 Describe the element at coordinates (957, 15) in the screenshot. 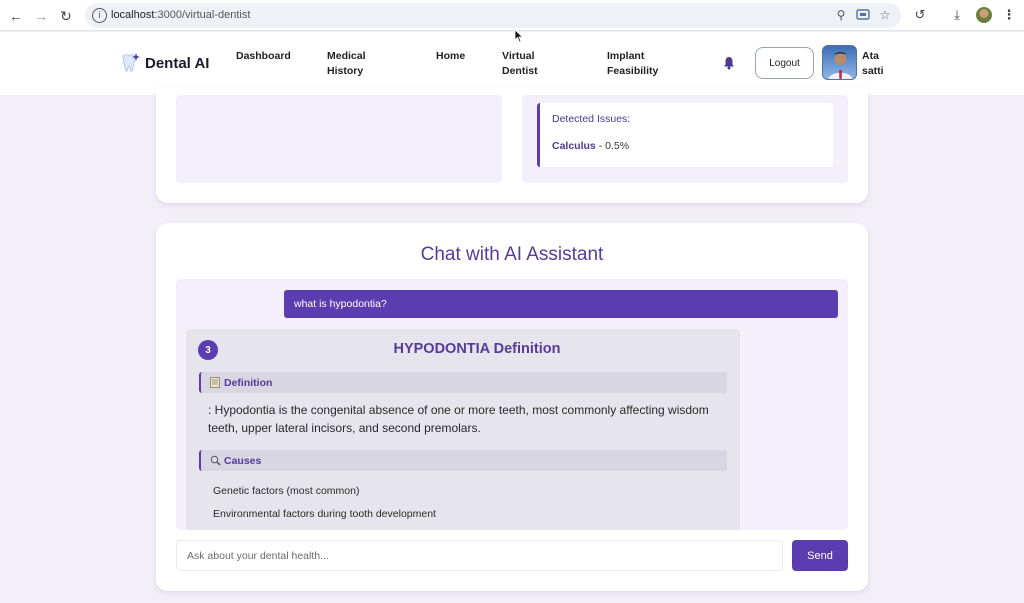

I see `download-icon: ⤓` at that location.